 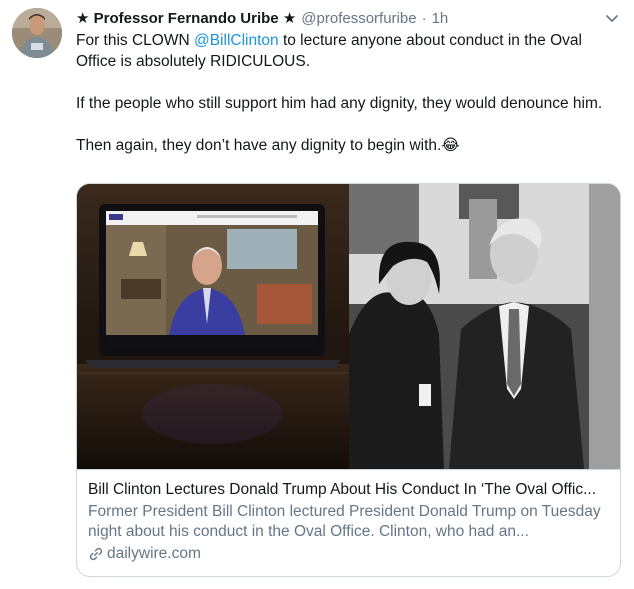 I want to click on user-handle: @professorfuribe, so click(x=358, y=18).